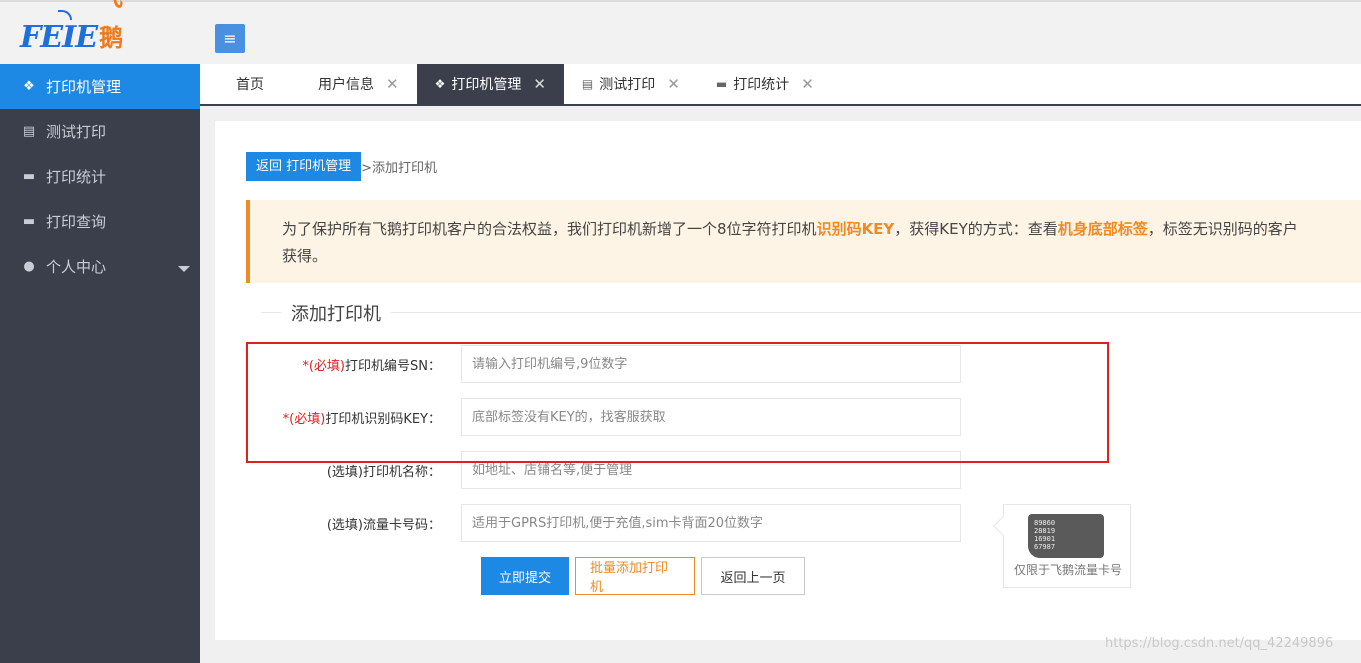 This screenshot has width=1361, height=663. I want to click on user-icon: ●, so click(29, 266).